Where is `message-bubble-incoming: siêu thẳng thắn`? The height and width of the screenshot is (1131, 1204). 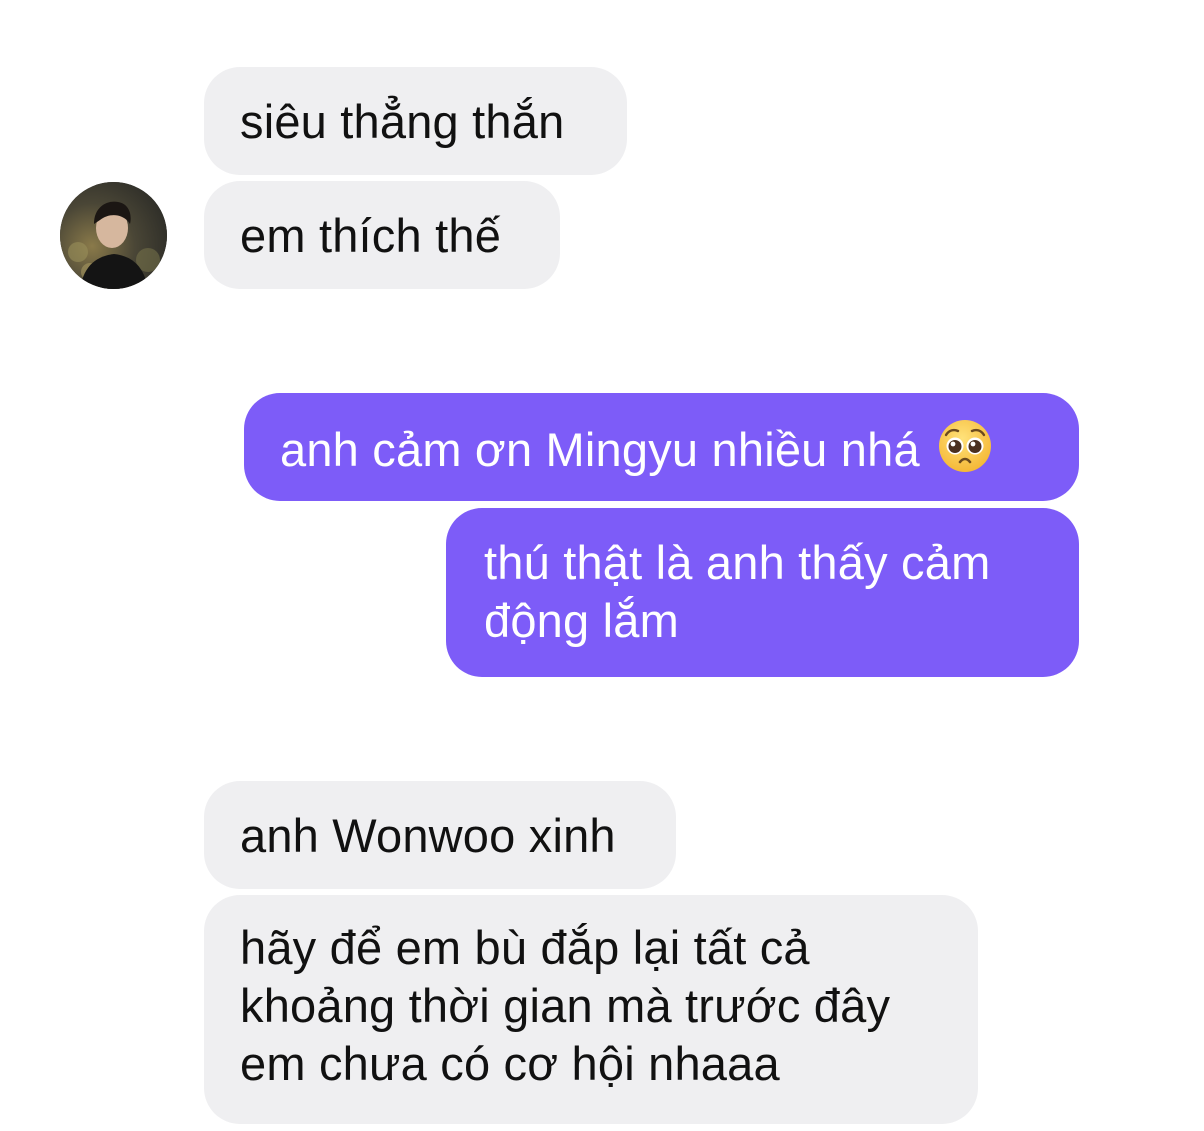
message-bubble-incoming: siêu thẳng thắn is located at coordinates (415, 121).